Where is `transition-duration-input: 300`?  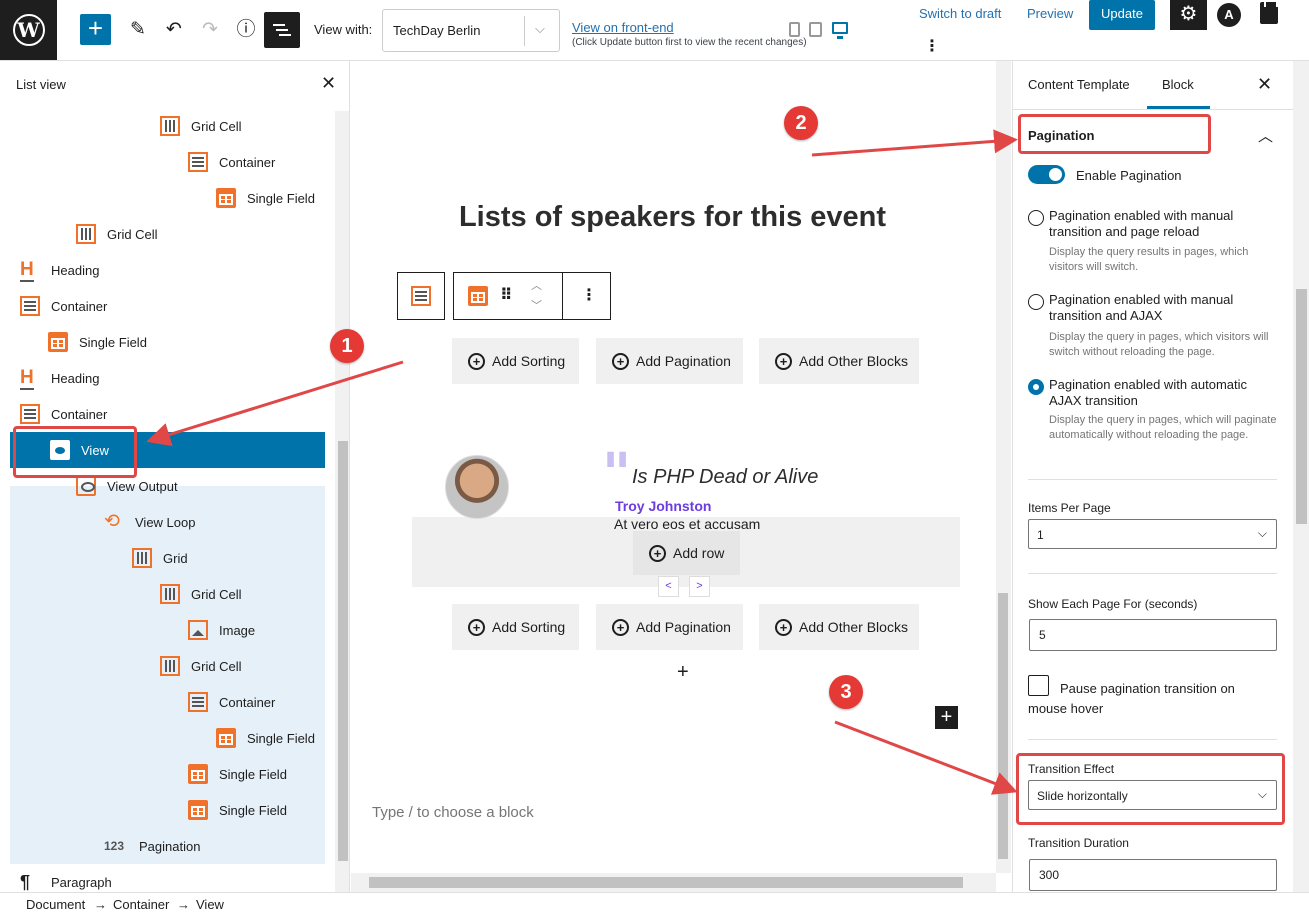
transition-duration-input: 300 is located at coordinates (1153, 875).